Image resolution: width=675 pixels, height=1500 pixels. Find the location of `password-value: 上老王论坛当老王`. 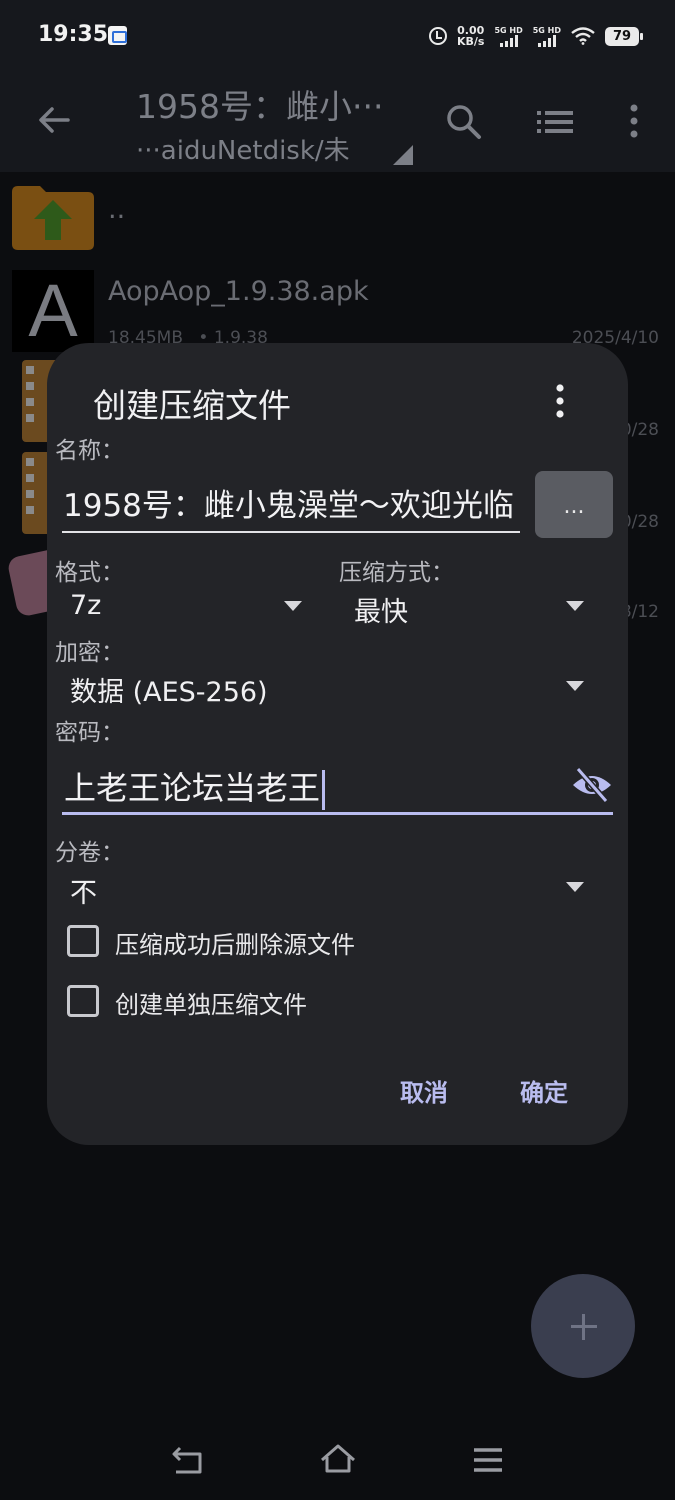

password-value: 上老王论坛当老王 is located at coordinates (192, 788).